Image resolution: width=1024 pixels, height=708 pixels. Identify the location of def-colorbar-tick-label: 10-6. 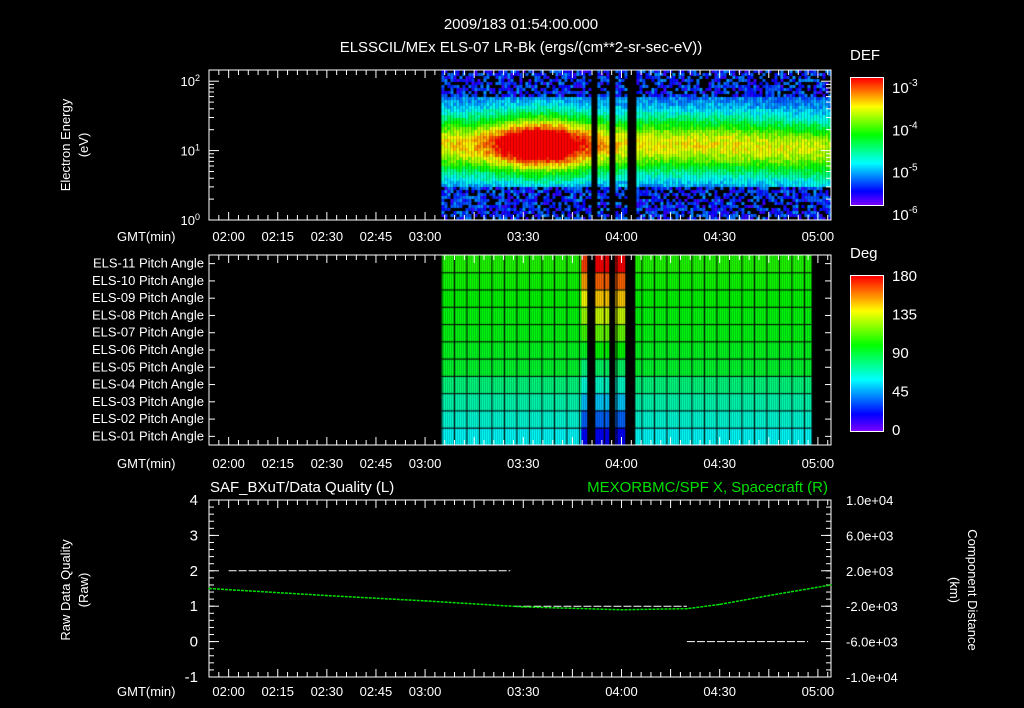
(905, 214).